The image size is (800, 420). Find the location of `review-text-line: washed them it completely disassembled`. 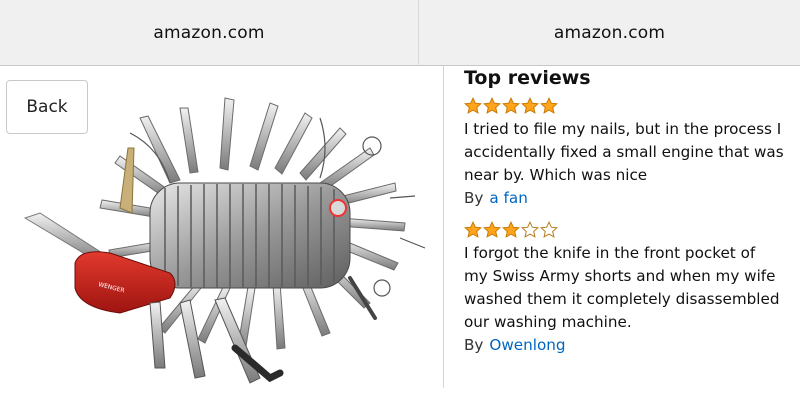

review-text-line: washed them it completely disassembled is located at coordinates (622, 299).